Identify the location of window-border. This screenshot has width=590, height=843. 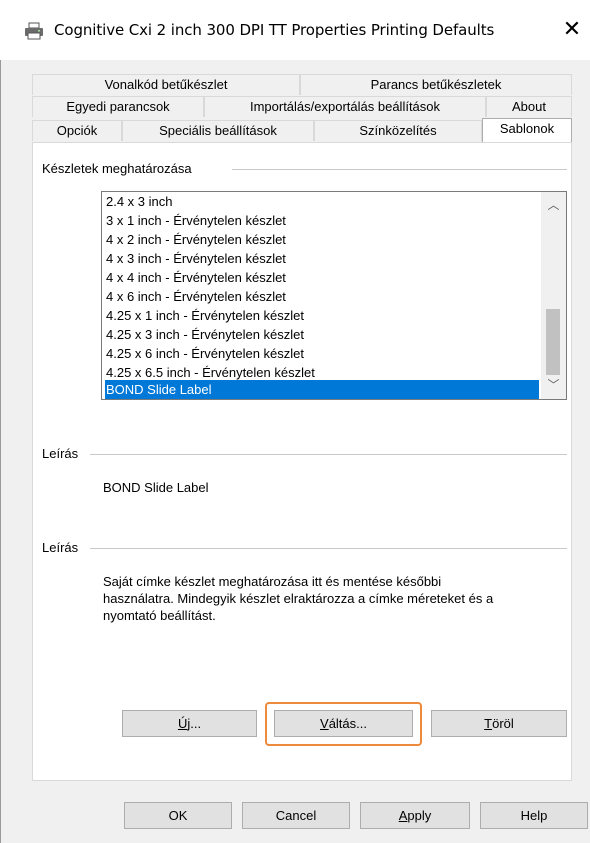
(0, 451).